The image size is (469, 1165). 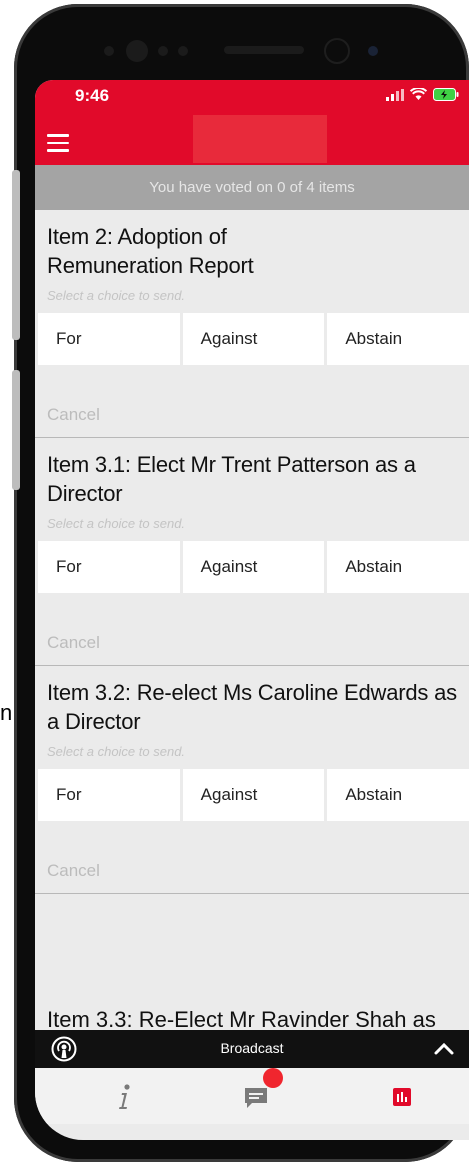 I want to click on tab-info, so click(x=124, y=1097).